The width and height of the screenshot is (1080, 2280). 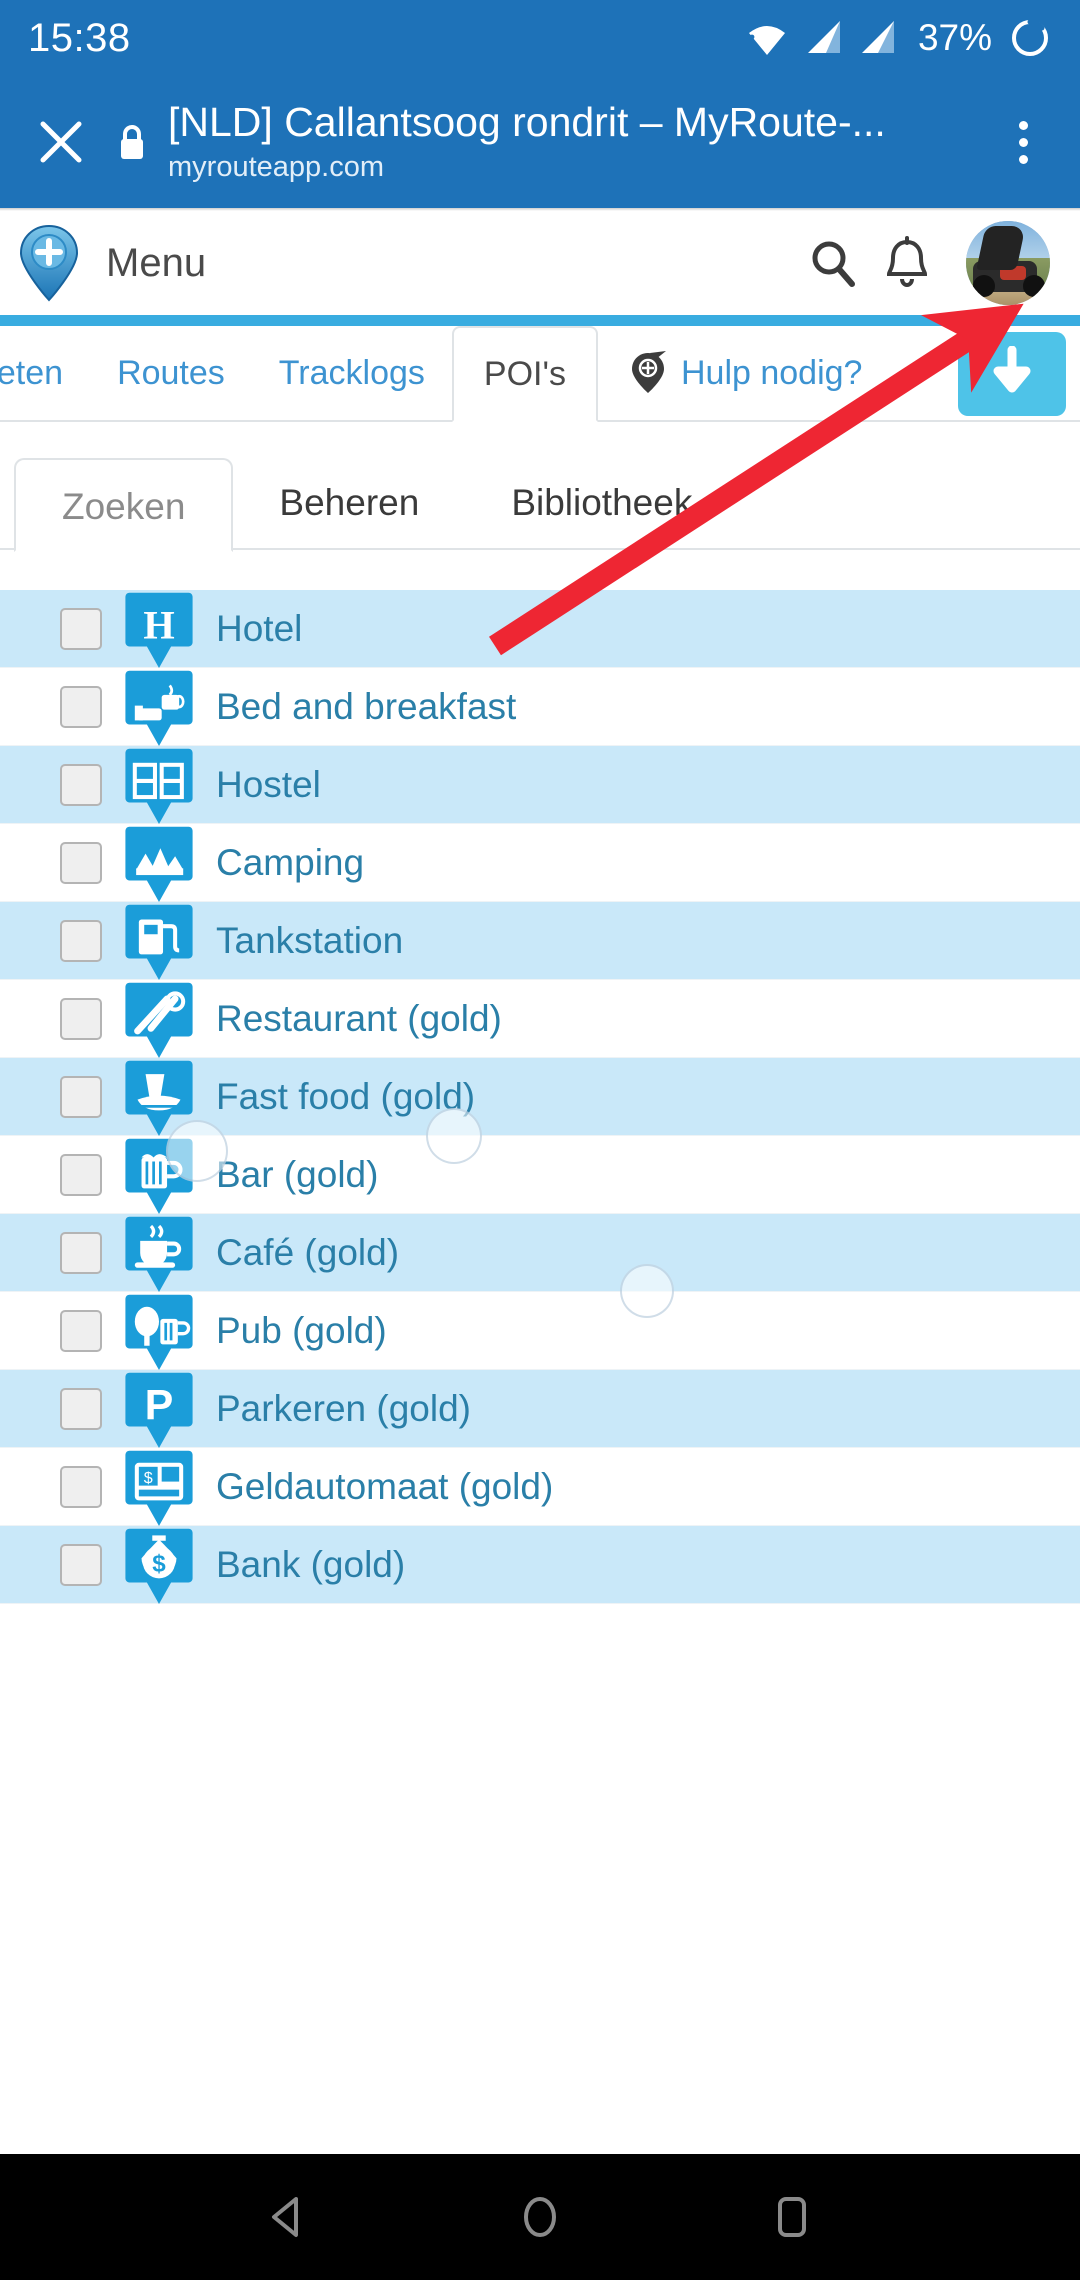 What do you see at coordinates (311, 1564) in the screenshot?
I see `poi-label: Bank (gold)` at bounding box center [311, 1564].